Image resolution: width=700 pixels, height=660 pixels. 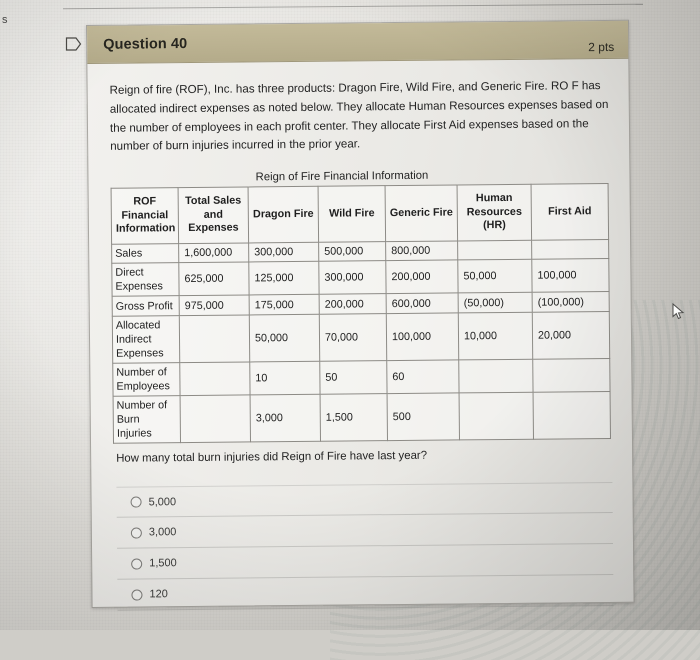 What do you see at coordinates (284, 278) in the screenshot?
I see `cell-dragon-fire: 125,000` at bounding box center [284, 278].